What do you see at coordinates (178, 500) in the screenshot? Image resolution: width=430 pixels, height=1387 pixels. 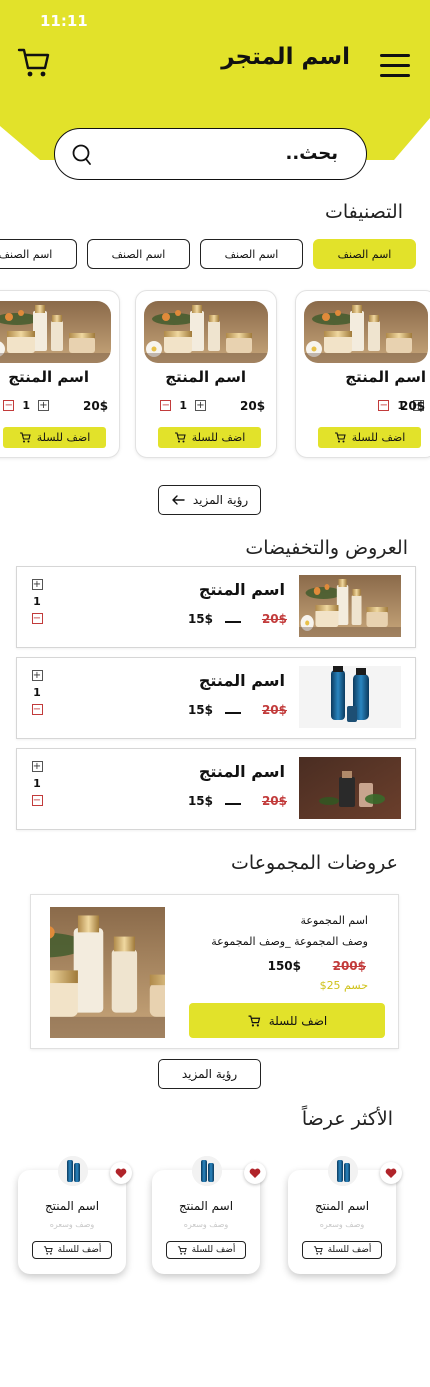 I see `arrow-left-icon` at bounding box center [178, 500].